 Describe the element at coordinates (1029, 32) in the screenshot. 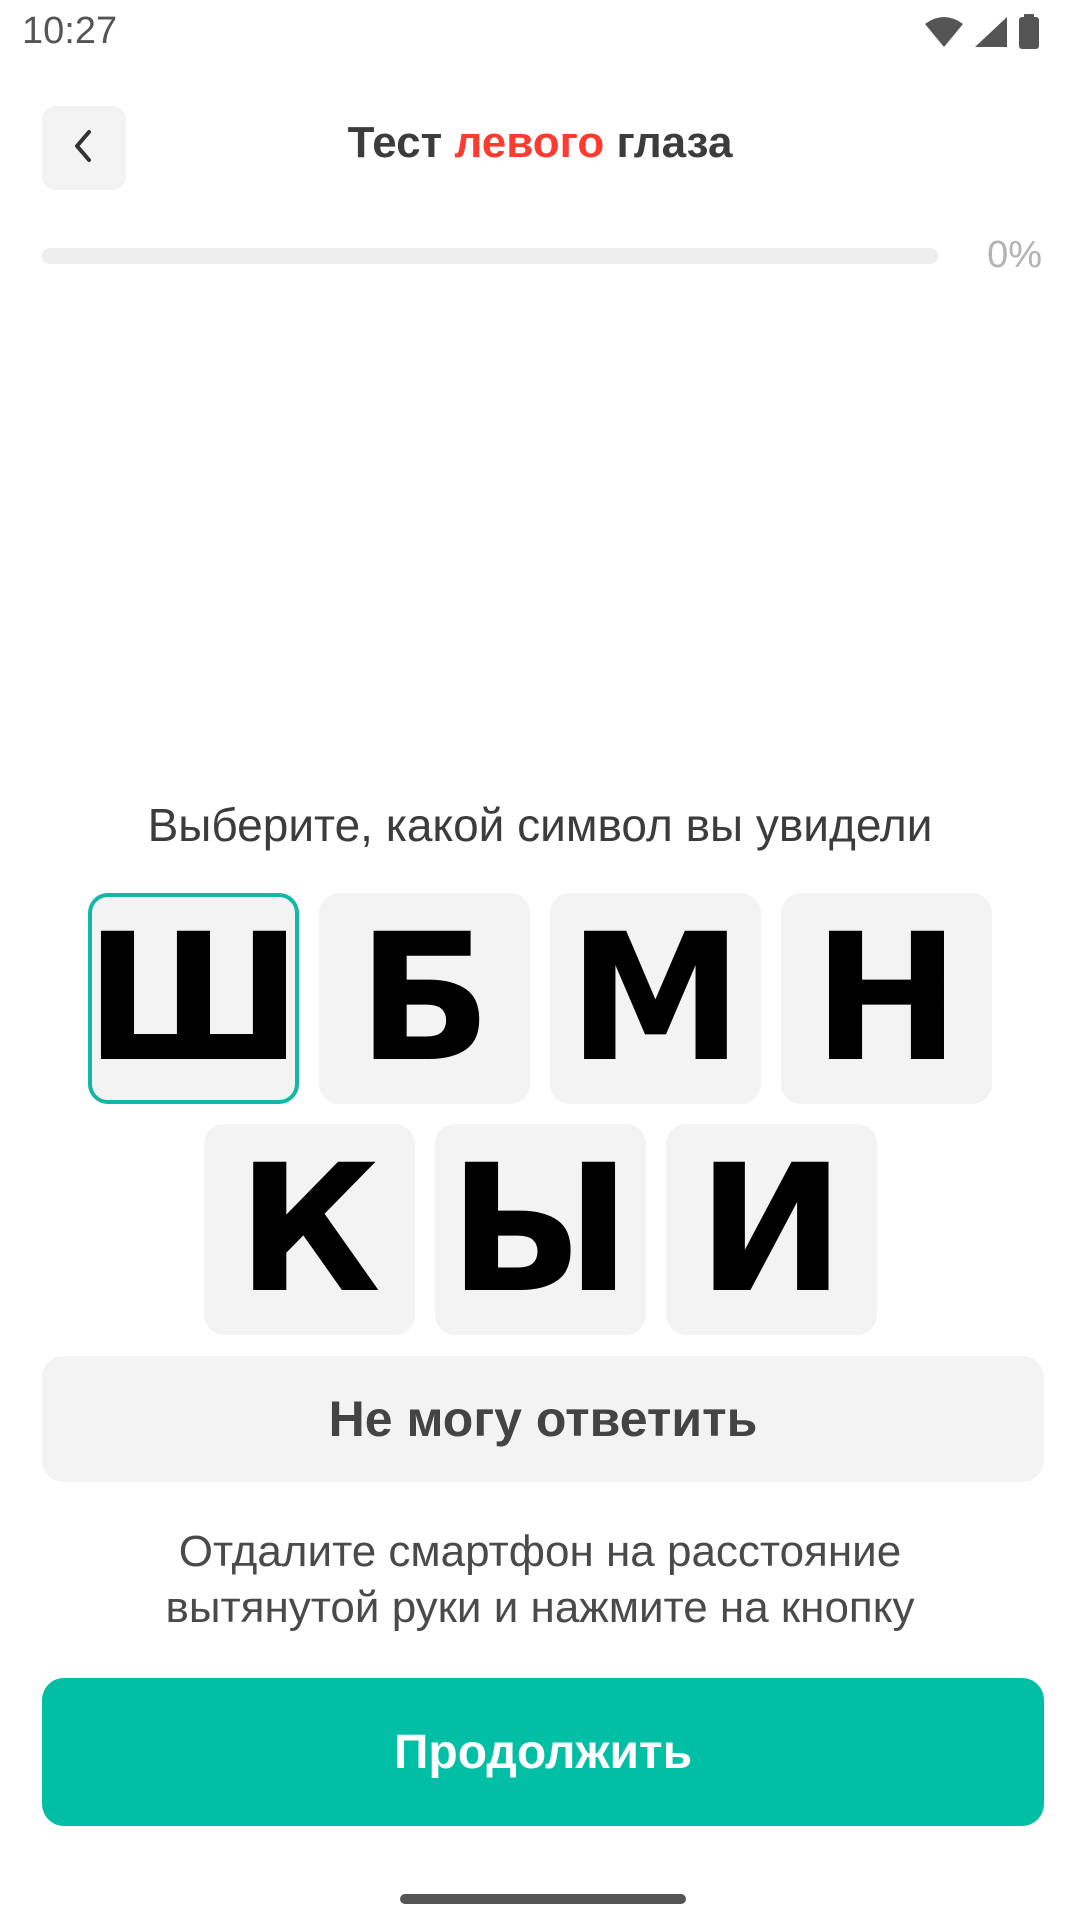

I see `battery-icon` at that location.